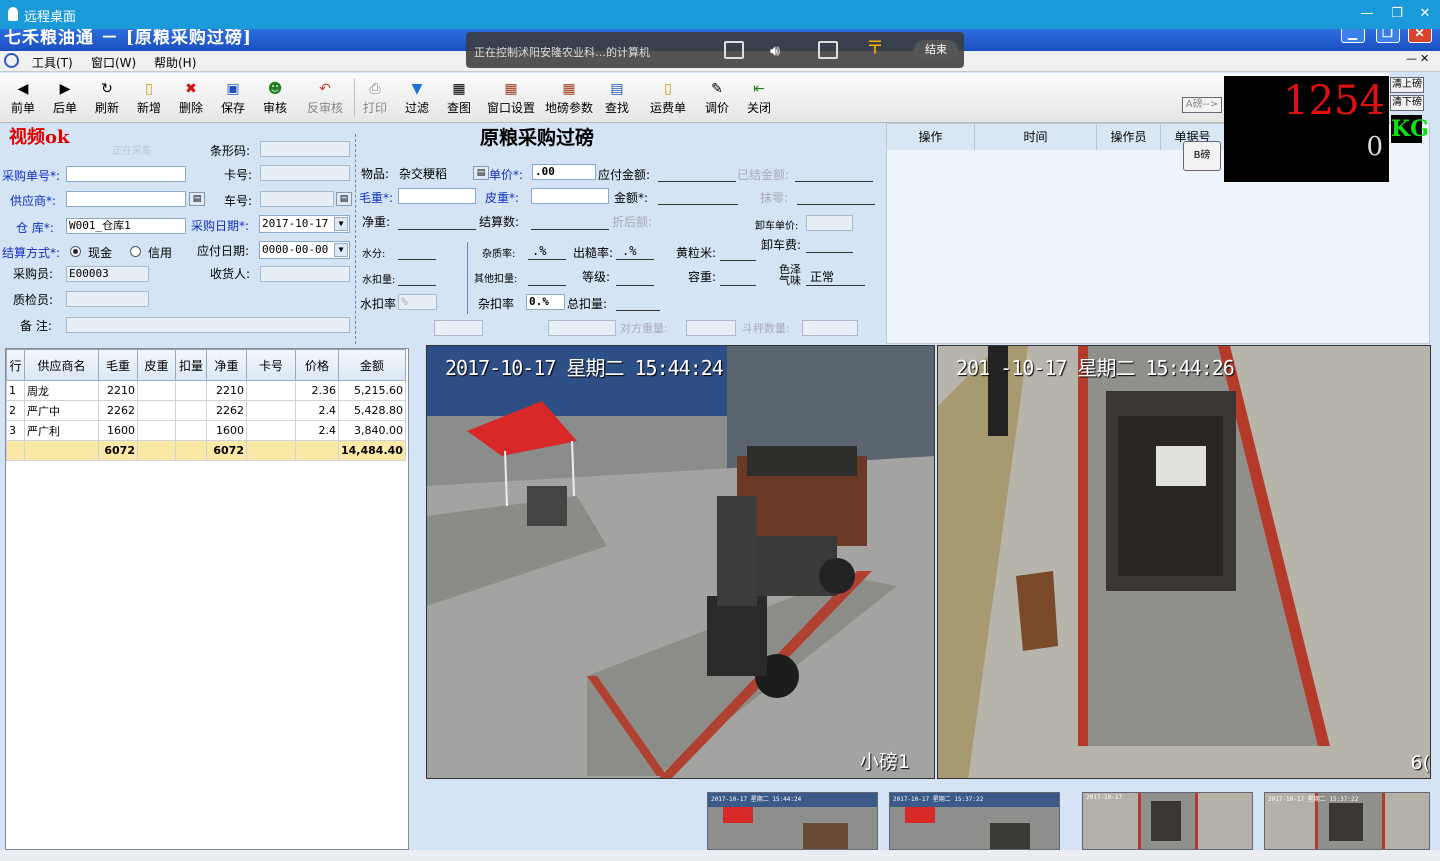 The width and height of the screenshot is (1440, 861). What do you see at coordinates (1367, 14) in the screenshot?
I see `minimize-button: —` at bounding box center [1367, 14].